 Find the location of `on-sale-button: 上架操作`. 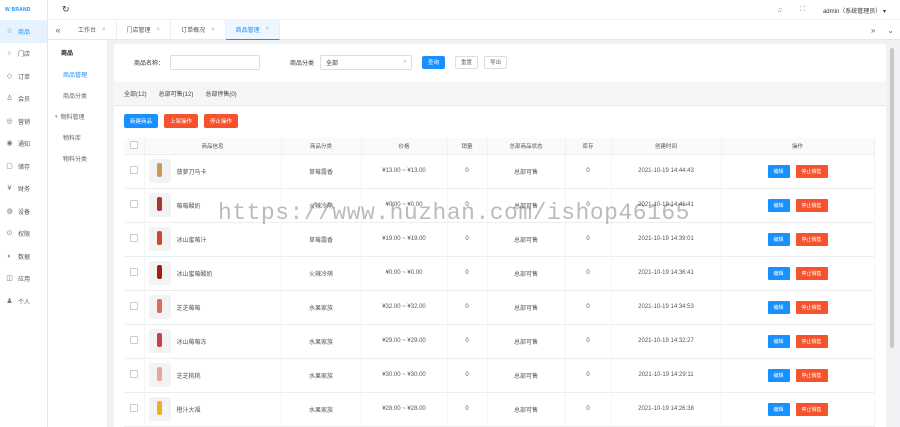

on-sale-button: 上架操作 is located at coordinates (181, 121).